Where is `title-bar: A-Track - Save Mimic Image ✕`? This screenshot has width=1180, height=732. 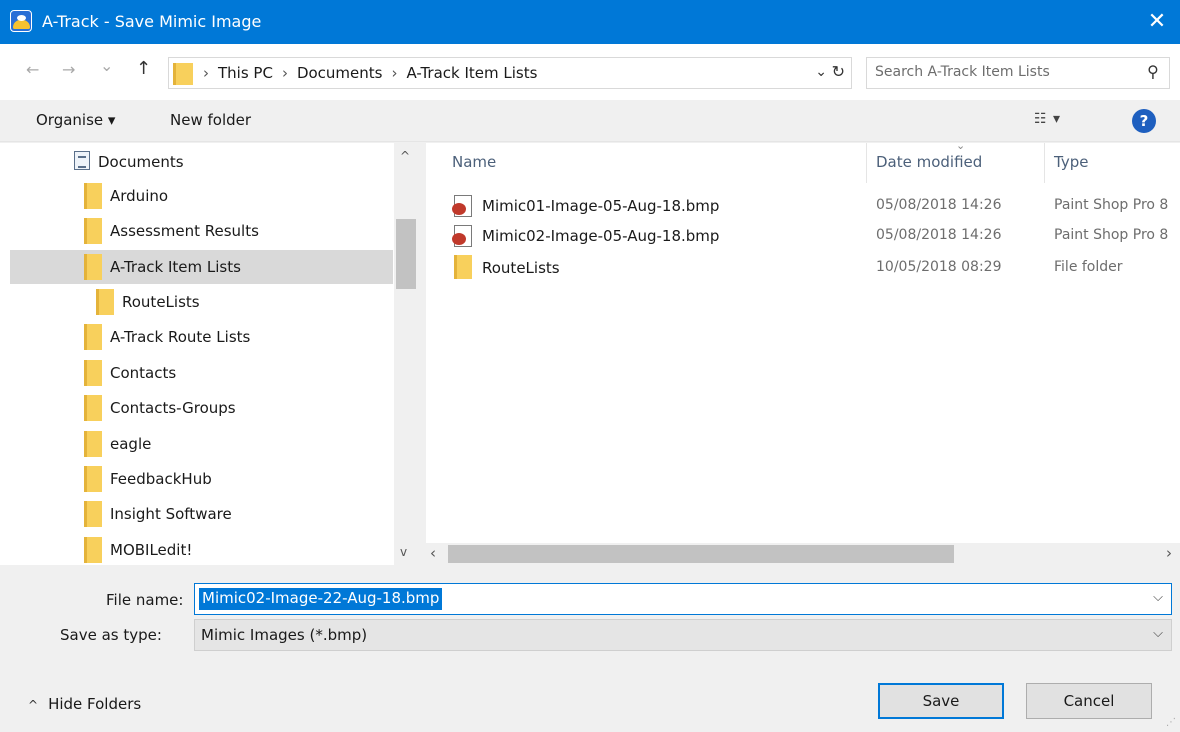 title-bar: A-Track - Save Mimic Image ✕ is located at coordinates (590, 22).